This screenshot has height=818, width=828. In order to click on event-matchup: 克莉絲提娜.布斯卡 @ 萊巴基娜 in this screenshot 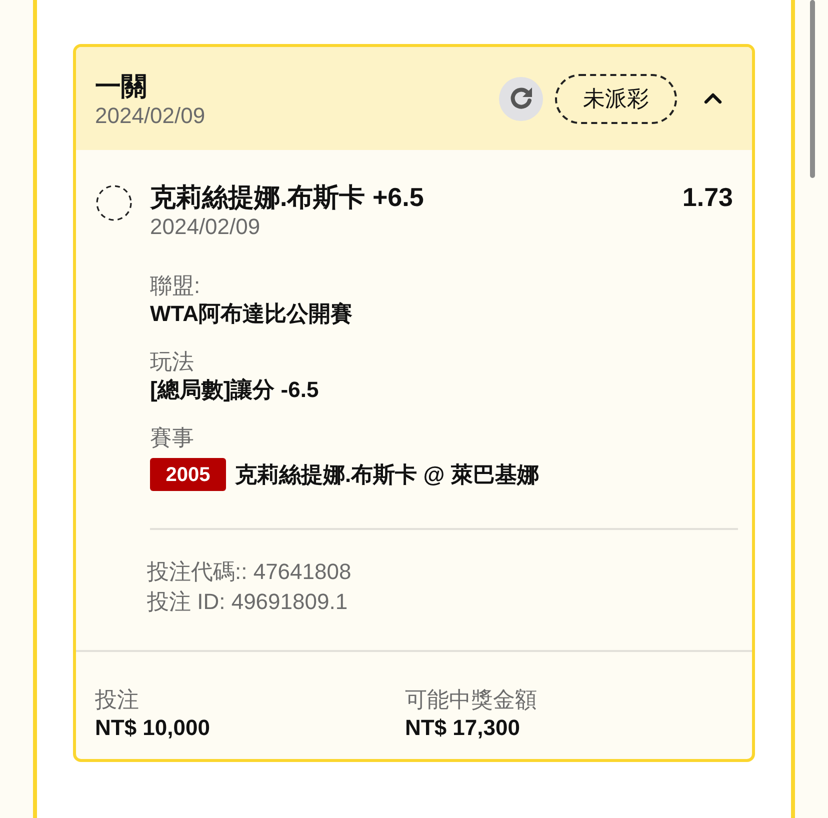, I will do `click(387, 474)`.